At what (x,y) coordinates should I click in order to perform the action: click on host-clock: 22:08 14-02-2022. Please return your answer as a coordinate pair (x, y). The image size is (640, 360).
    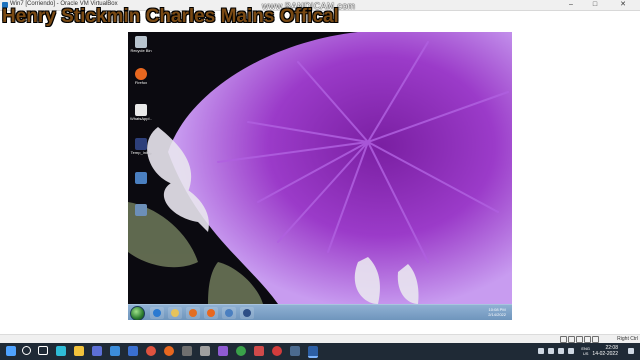
    Looking at the image, I should click on (605, 351).